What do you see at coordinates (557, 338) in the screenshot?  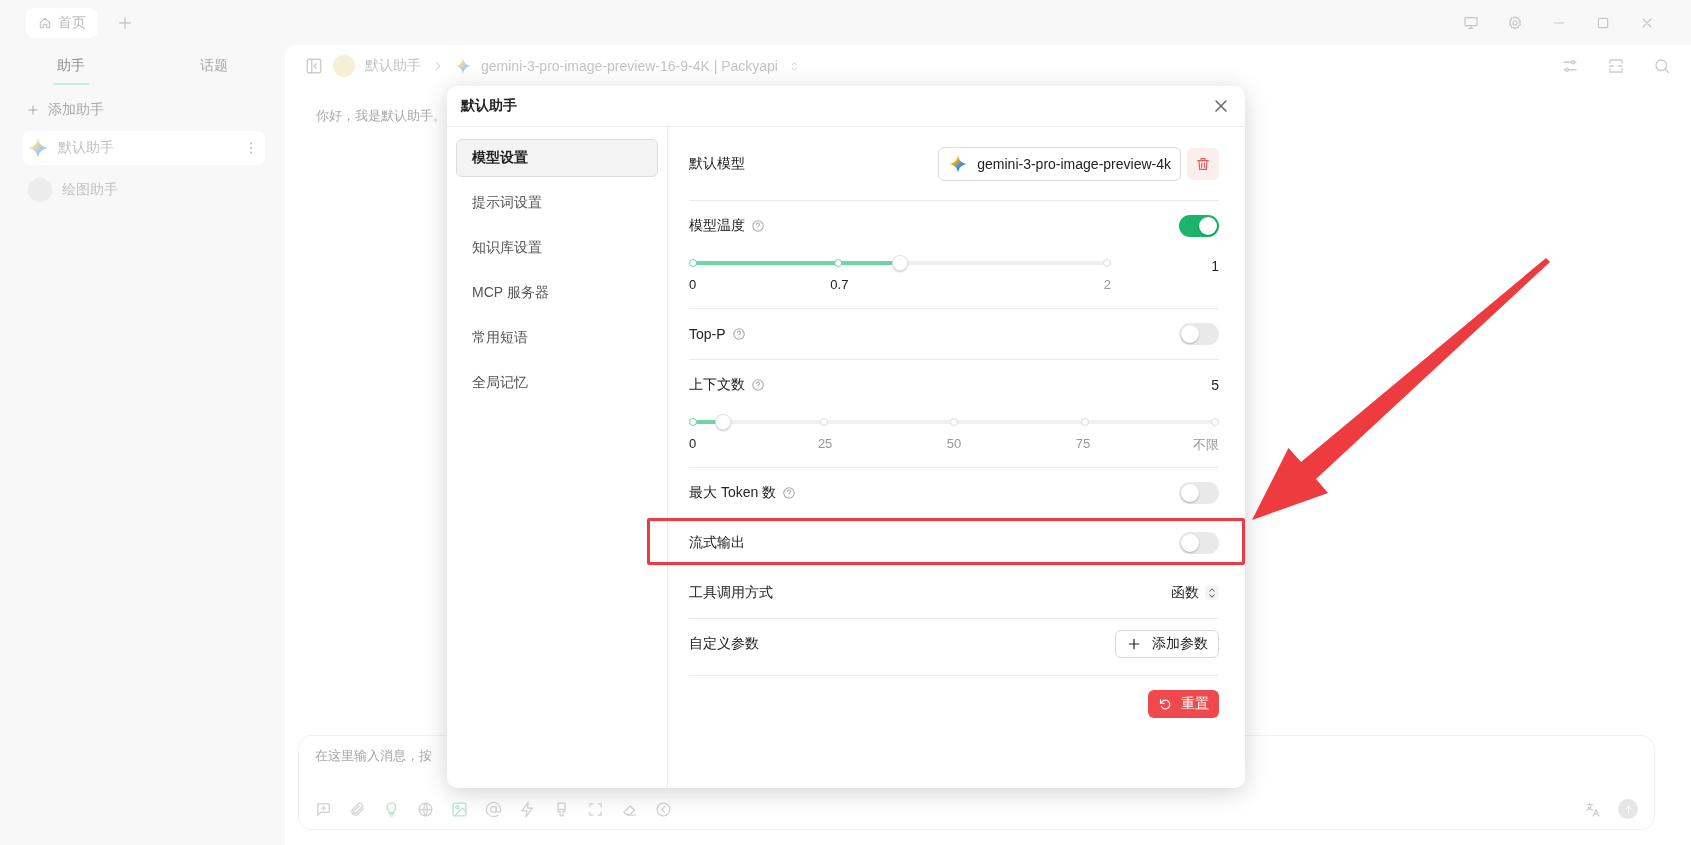 I see `nav-item: 常用短语` at bounding box center [557, 338].